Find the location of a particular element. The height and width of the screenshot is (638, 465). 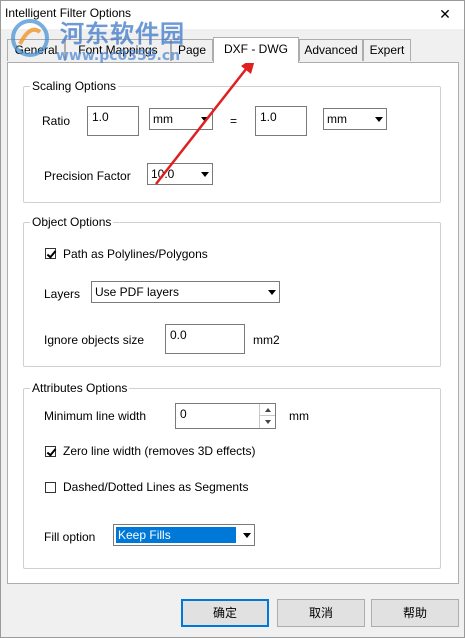

spin-up-icon is located at coordinates (267, 410).